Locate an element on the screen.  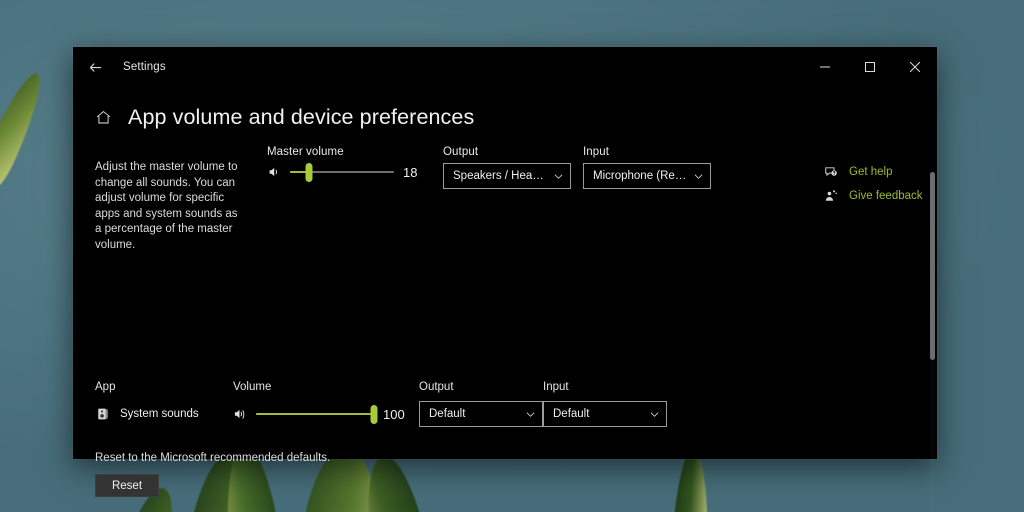
app-volume-control: 100 is located at coordinates (325, 414).